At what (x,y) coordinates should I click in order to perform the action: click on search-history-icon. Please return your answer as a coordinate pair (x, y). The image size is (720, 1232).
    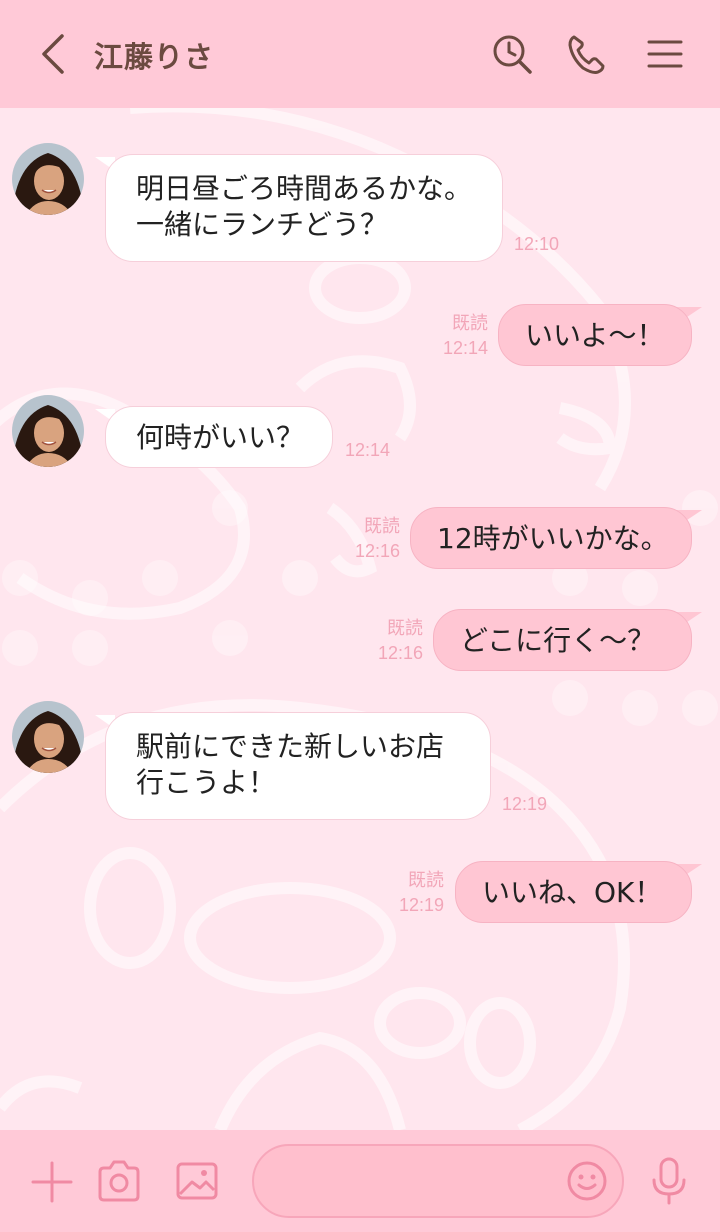
    Looking at the image, I should click on (512, 54).